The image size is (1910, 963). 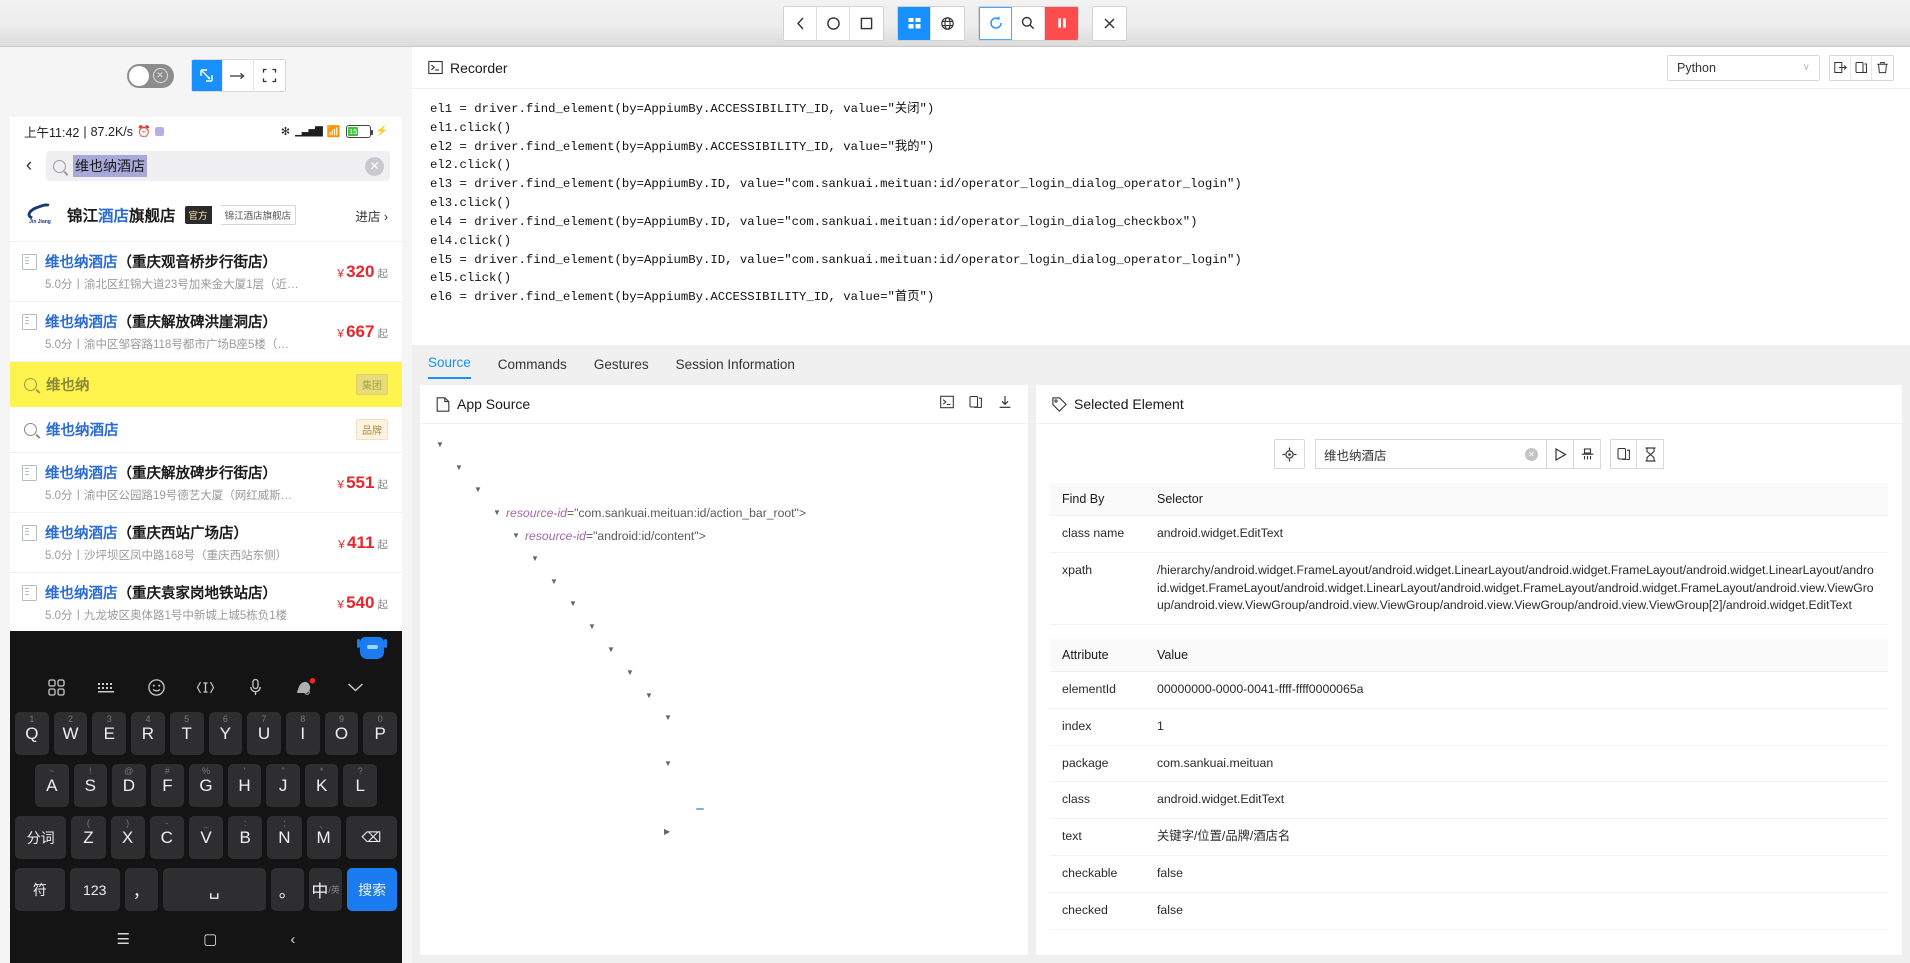 What do you see at coordinates (995, 23) in the screenshot?
I see `refresh-source-icon` at bounding box center [995, 23].